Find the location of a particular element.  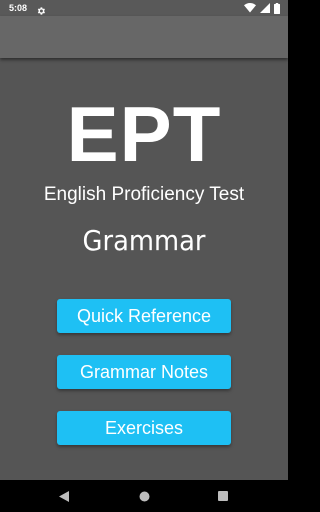

recents-icon is located at coordinates (223, 496).